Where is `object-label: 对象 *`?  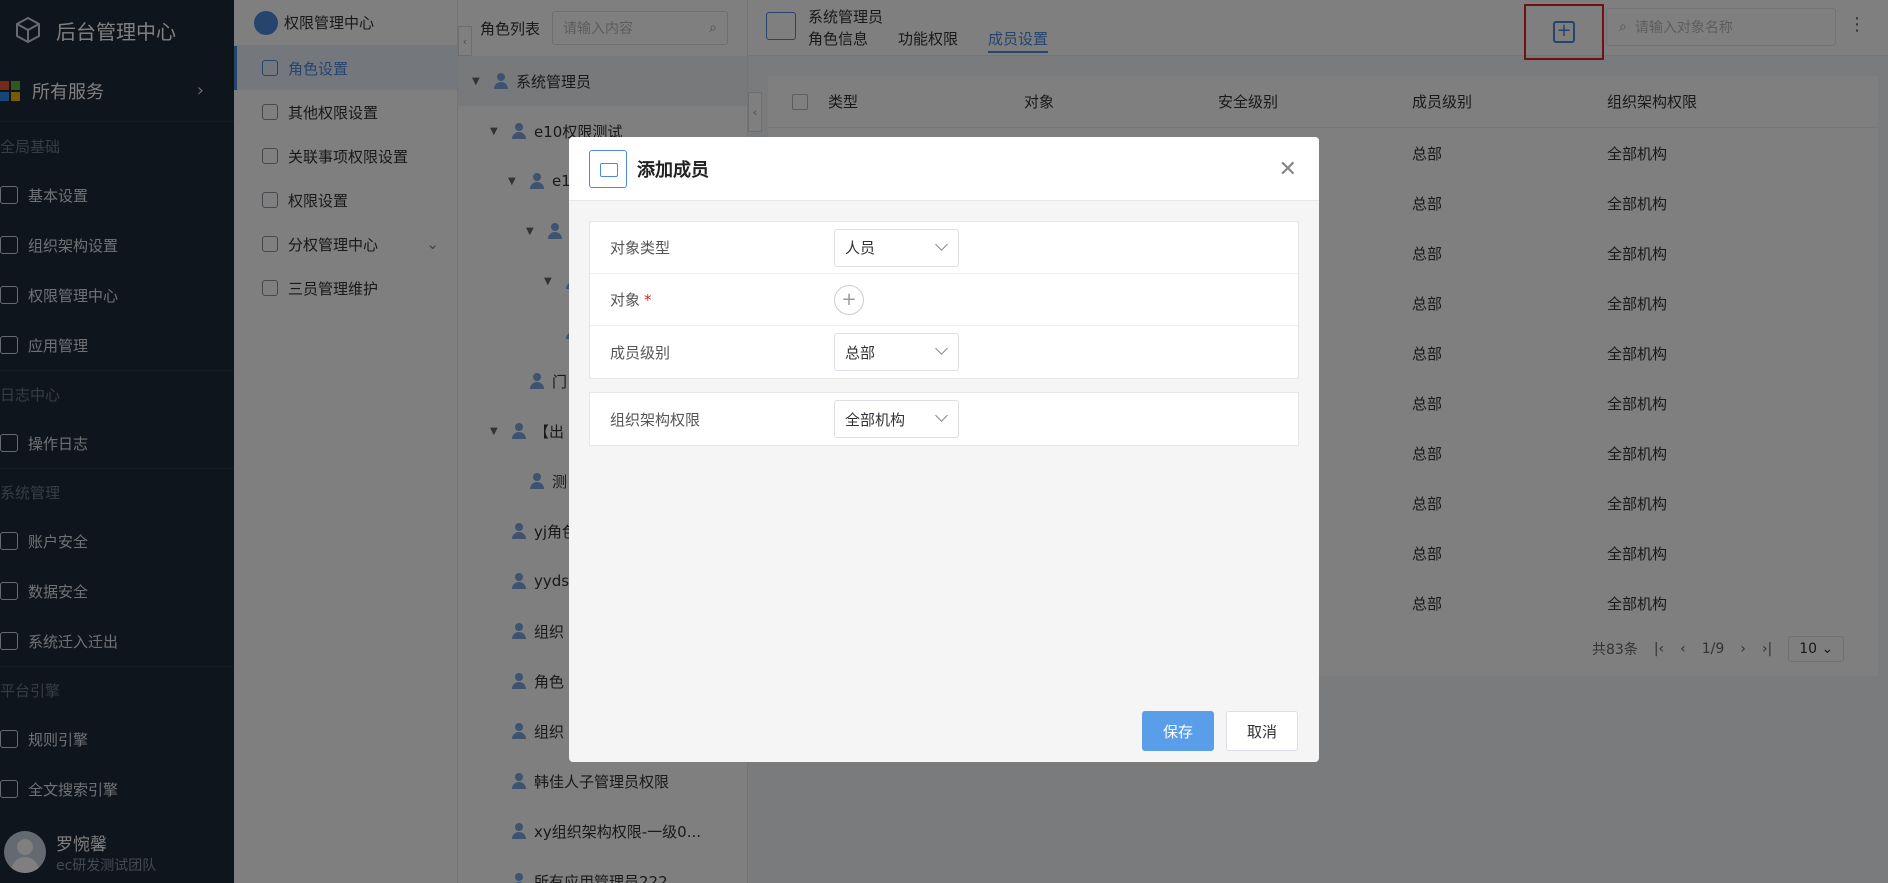 object-label: 对象 * is located at coordinates (712, 299).